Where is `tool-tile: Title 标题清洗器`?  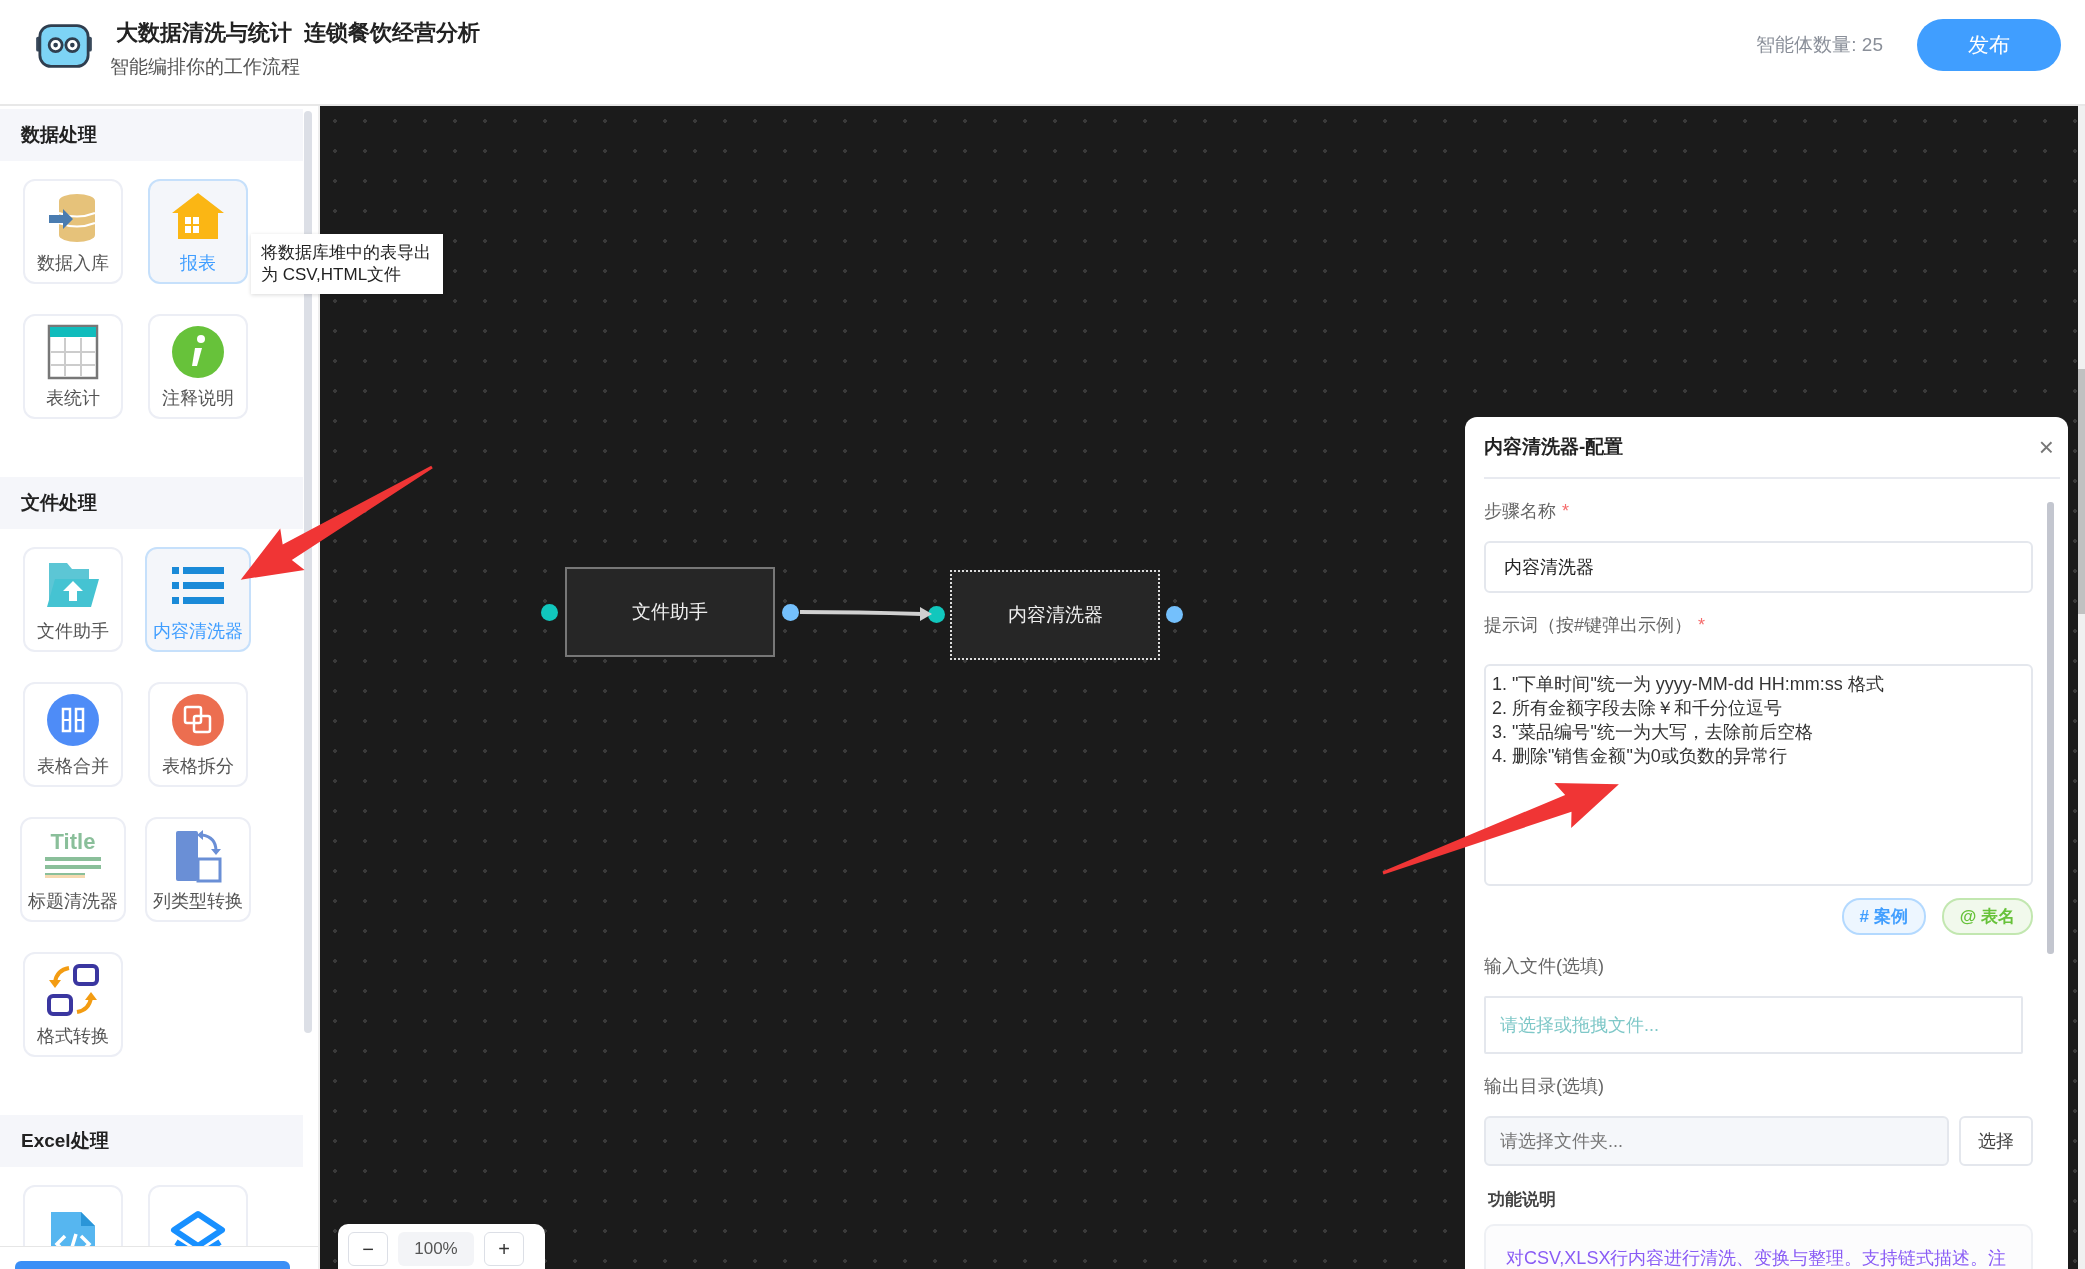
tool-tile: Title 标题清洗器 is located at coordinates (72, 869).